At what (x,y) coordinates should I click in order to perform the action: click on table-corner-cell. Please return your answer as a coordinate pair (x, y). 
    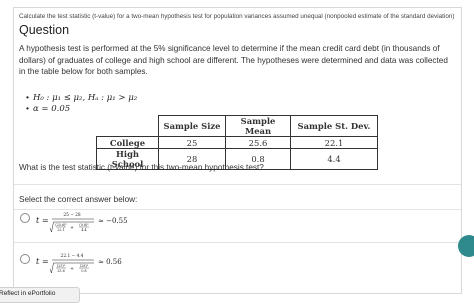
    Looking at the image, I should click on (128, 126).